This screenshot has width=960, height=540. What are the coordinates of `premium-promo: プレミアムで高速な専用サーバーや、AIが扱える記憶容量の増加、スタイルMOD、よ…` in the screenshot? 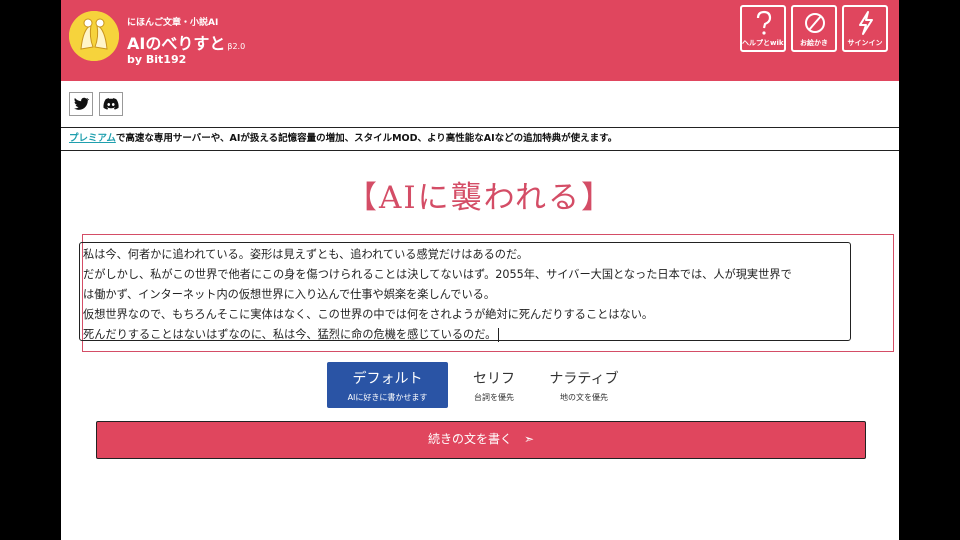 It's located at (480, 139).